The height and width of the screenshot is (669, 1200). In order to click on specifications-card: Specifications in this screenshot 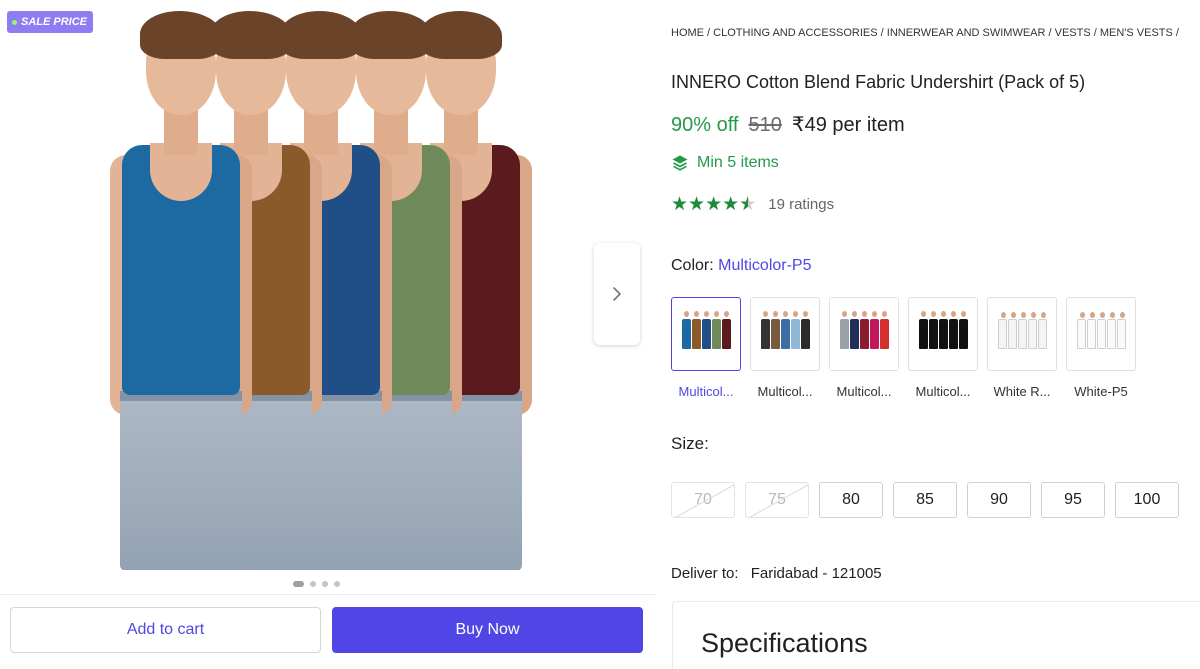, I will do `click(936, 635)`.